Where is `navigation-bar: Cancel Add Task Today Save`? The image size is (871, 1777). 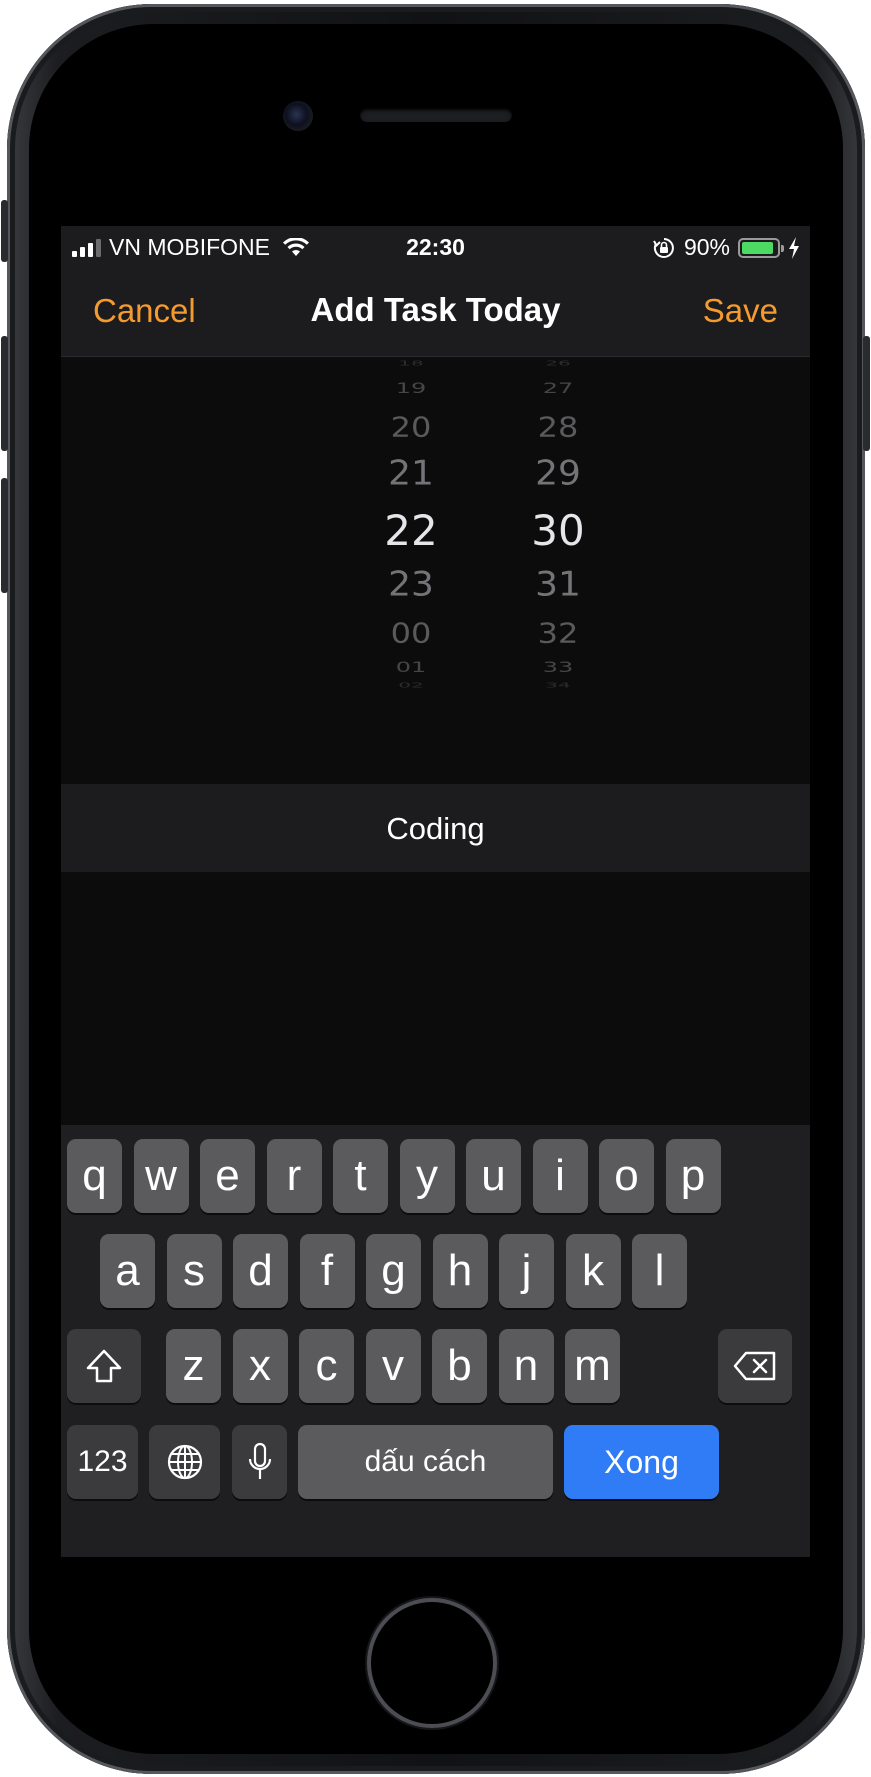
navigation-bar: Cancel Add Task Today Save is located at coordinates (435, 312).